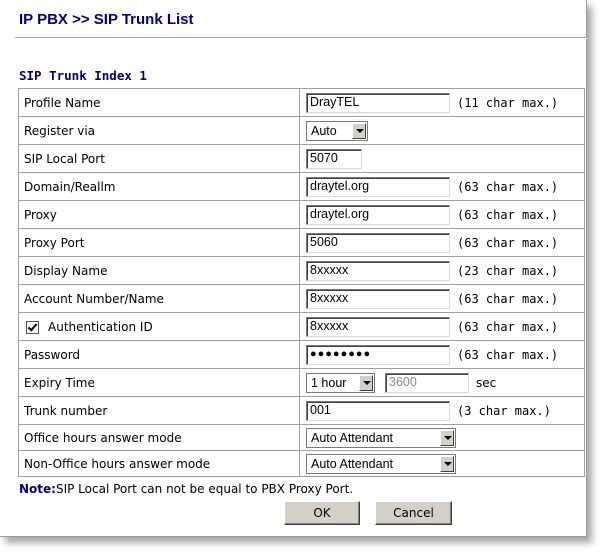 The image size is (610, 557). Describe the element at coordinates (159, 382) in the screenshot. I see `expiry-time-label: Expiry Time` at that location.